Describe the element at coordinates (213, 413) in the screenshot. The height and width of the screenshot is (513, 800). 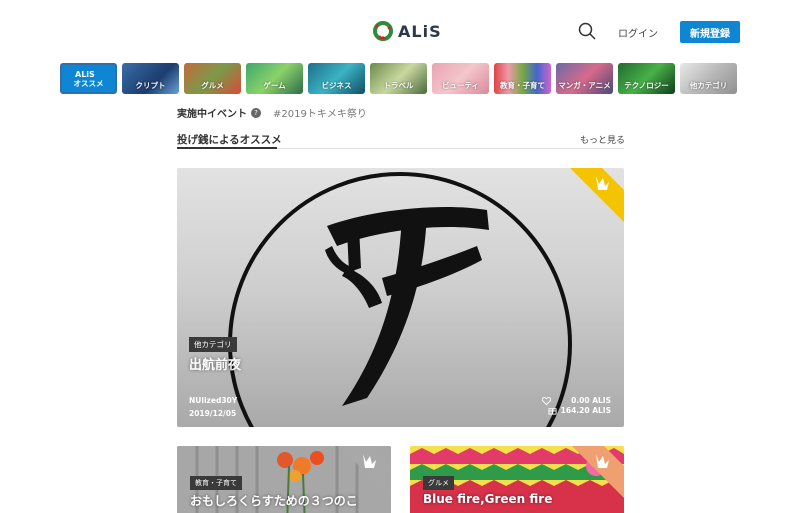
I see `feature-date: 2019/12/05` at that location.